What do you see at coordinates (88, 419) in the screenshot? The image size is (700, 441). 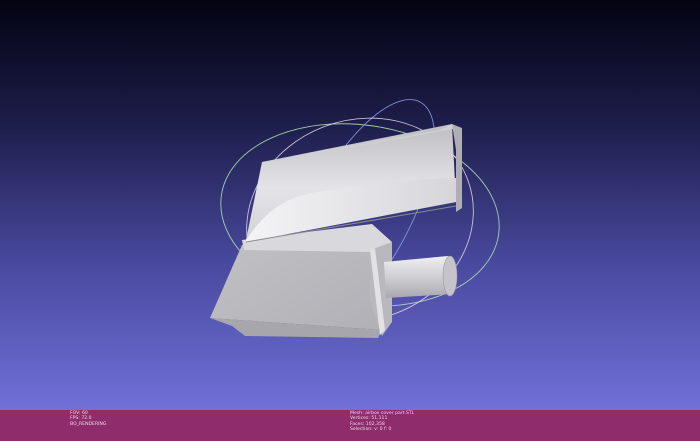 I see `render-info: FOV: 60 FPS: 72.0 BO_RENDERING` at bounding box center [88, 419].